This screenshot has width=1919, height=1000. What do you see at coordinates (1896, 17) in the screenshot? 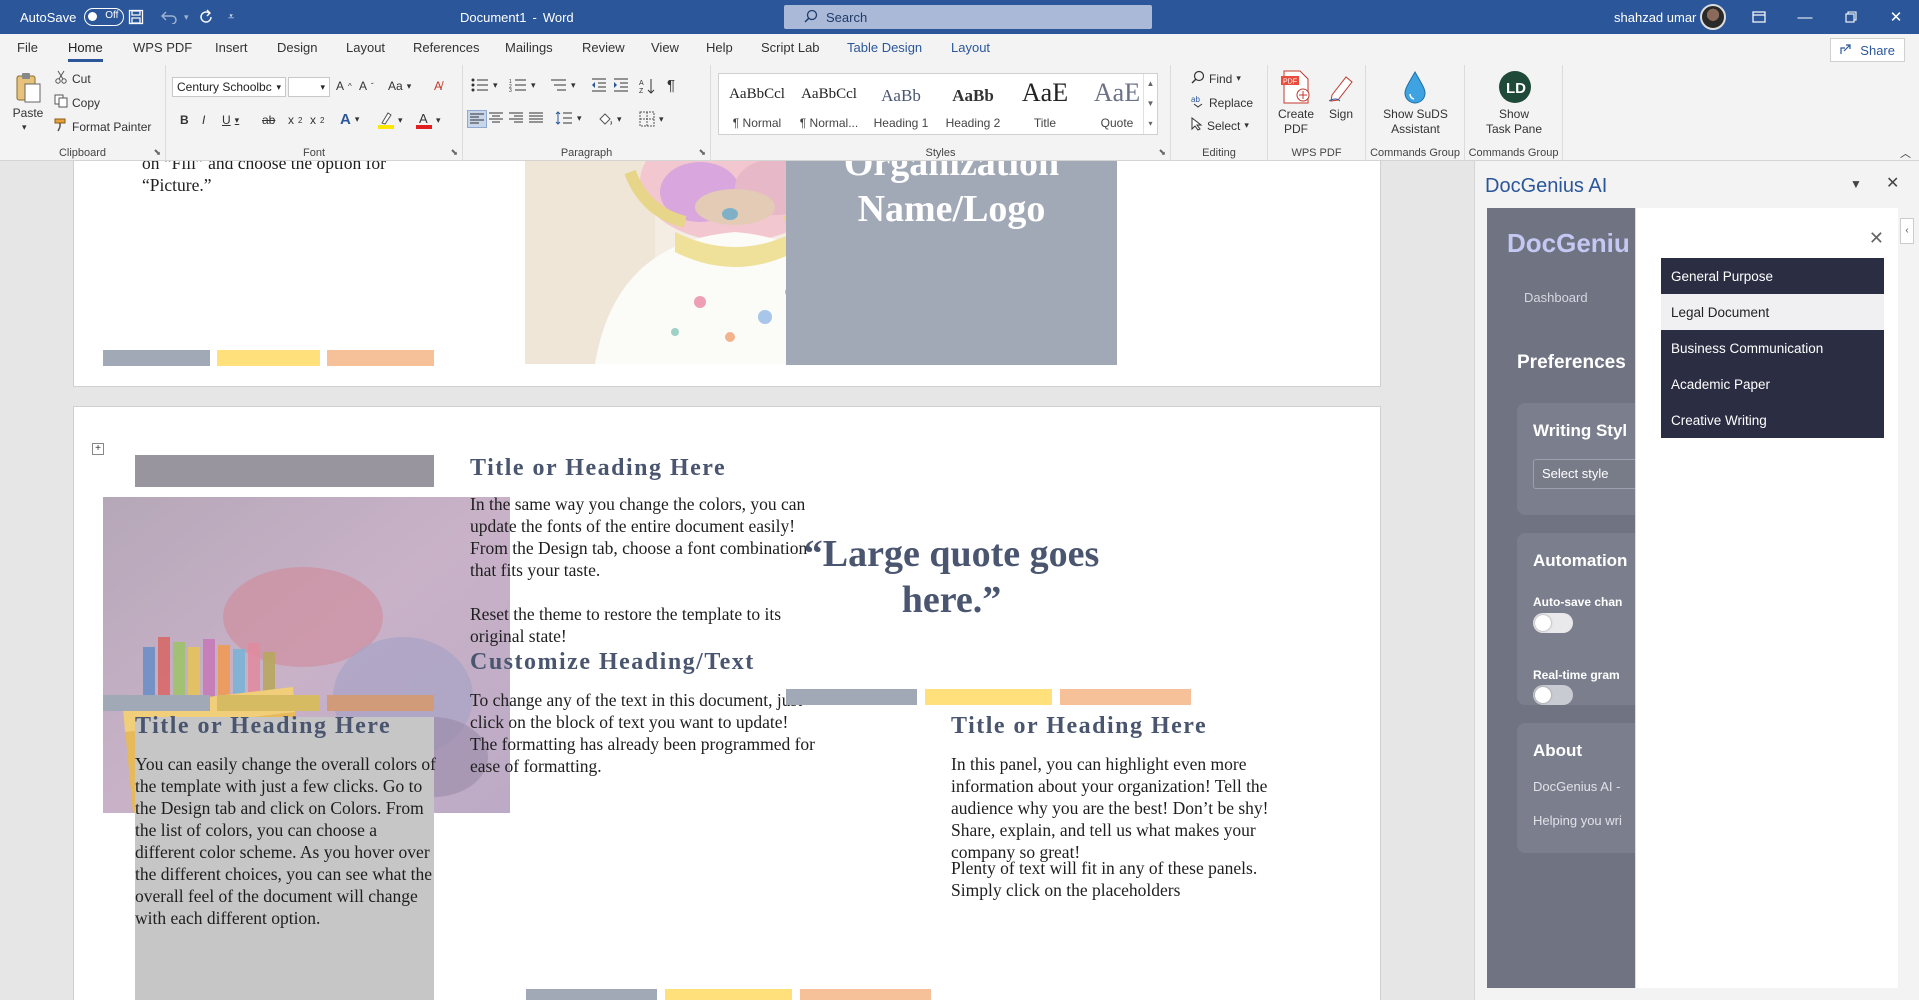
I see `close-window-icon: ✕` at bounding box center [1896, 17].